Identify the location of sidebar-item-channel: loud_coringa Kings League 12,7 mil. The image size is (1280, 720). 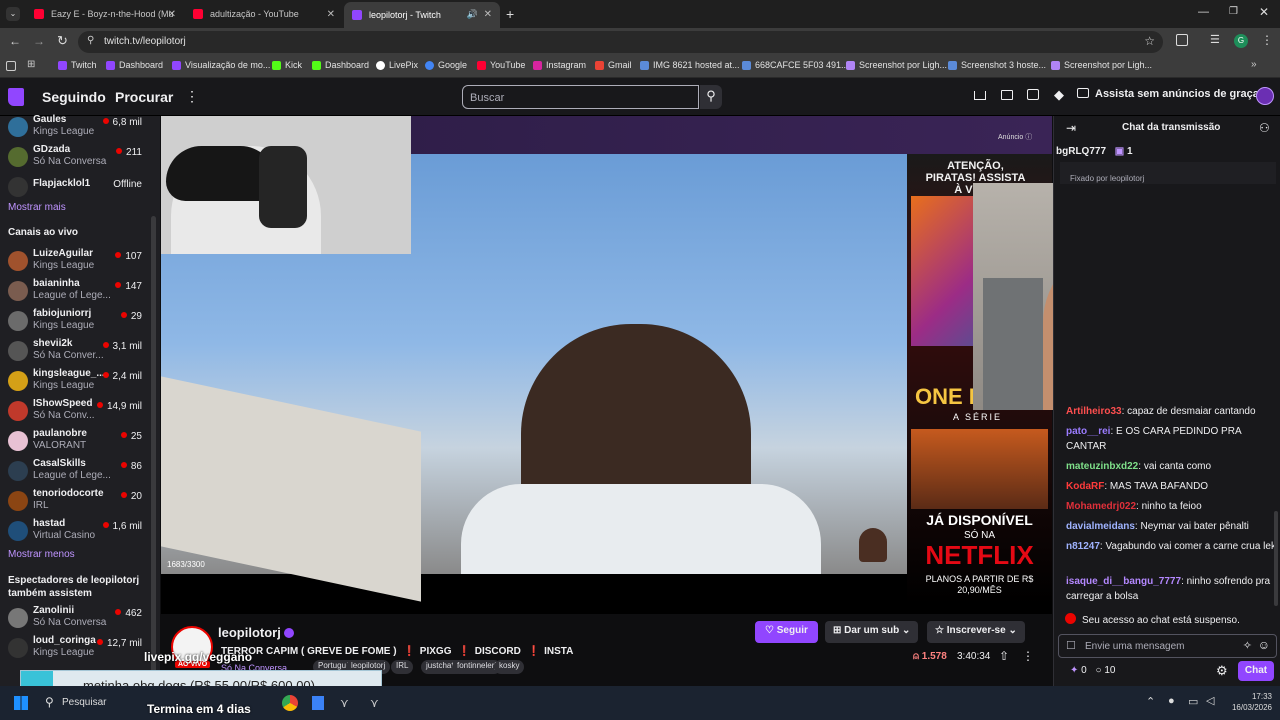
(76, 648).